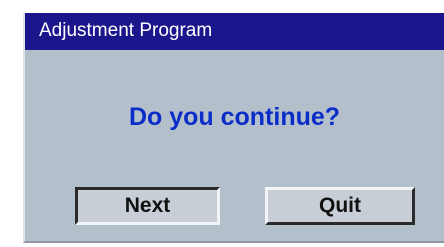 This screenshot has width=444, height=247. I want to click on next-button: Next, so click(147, 206).